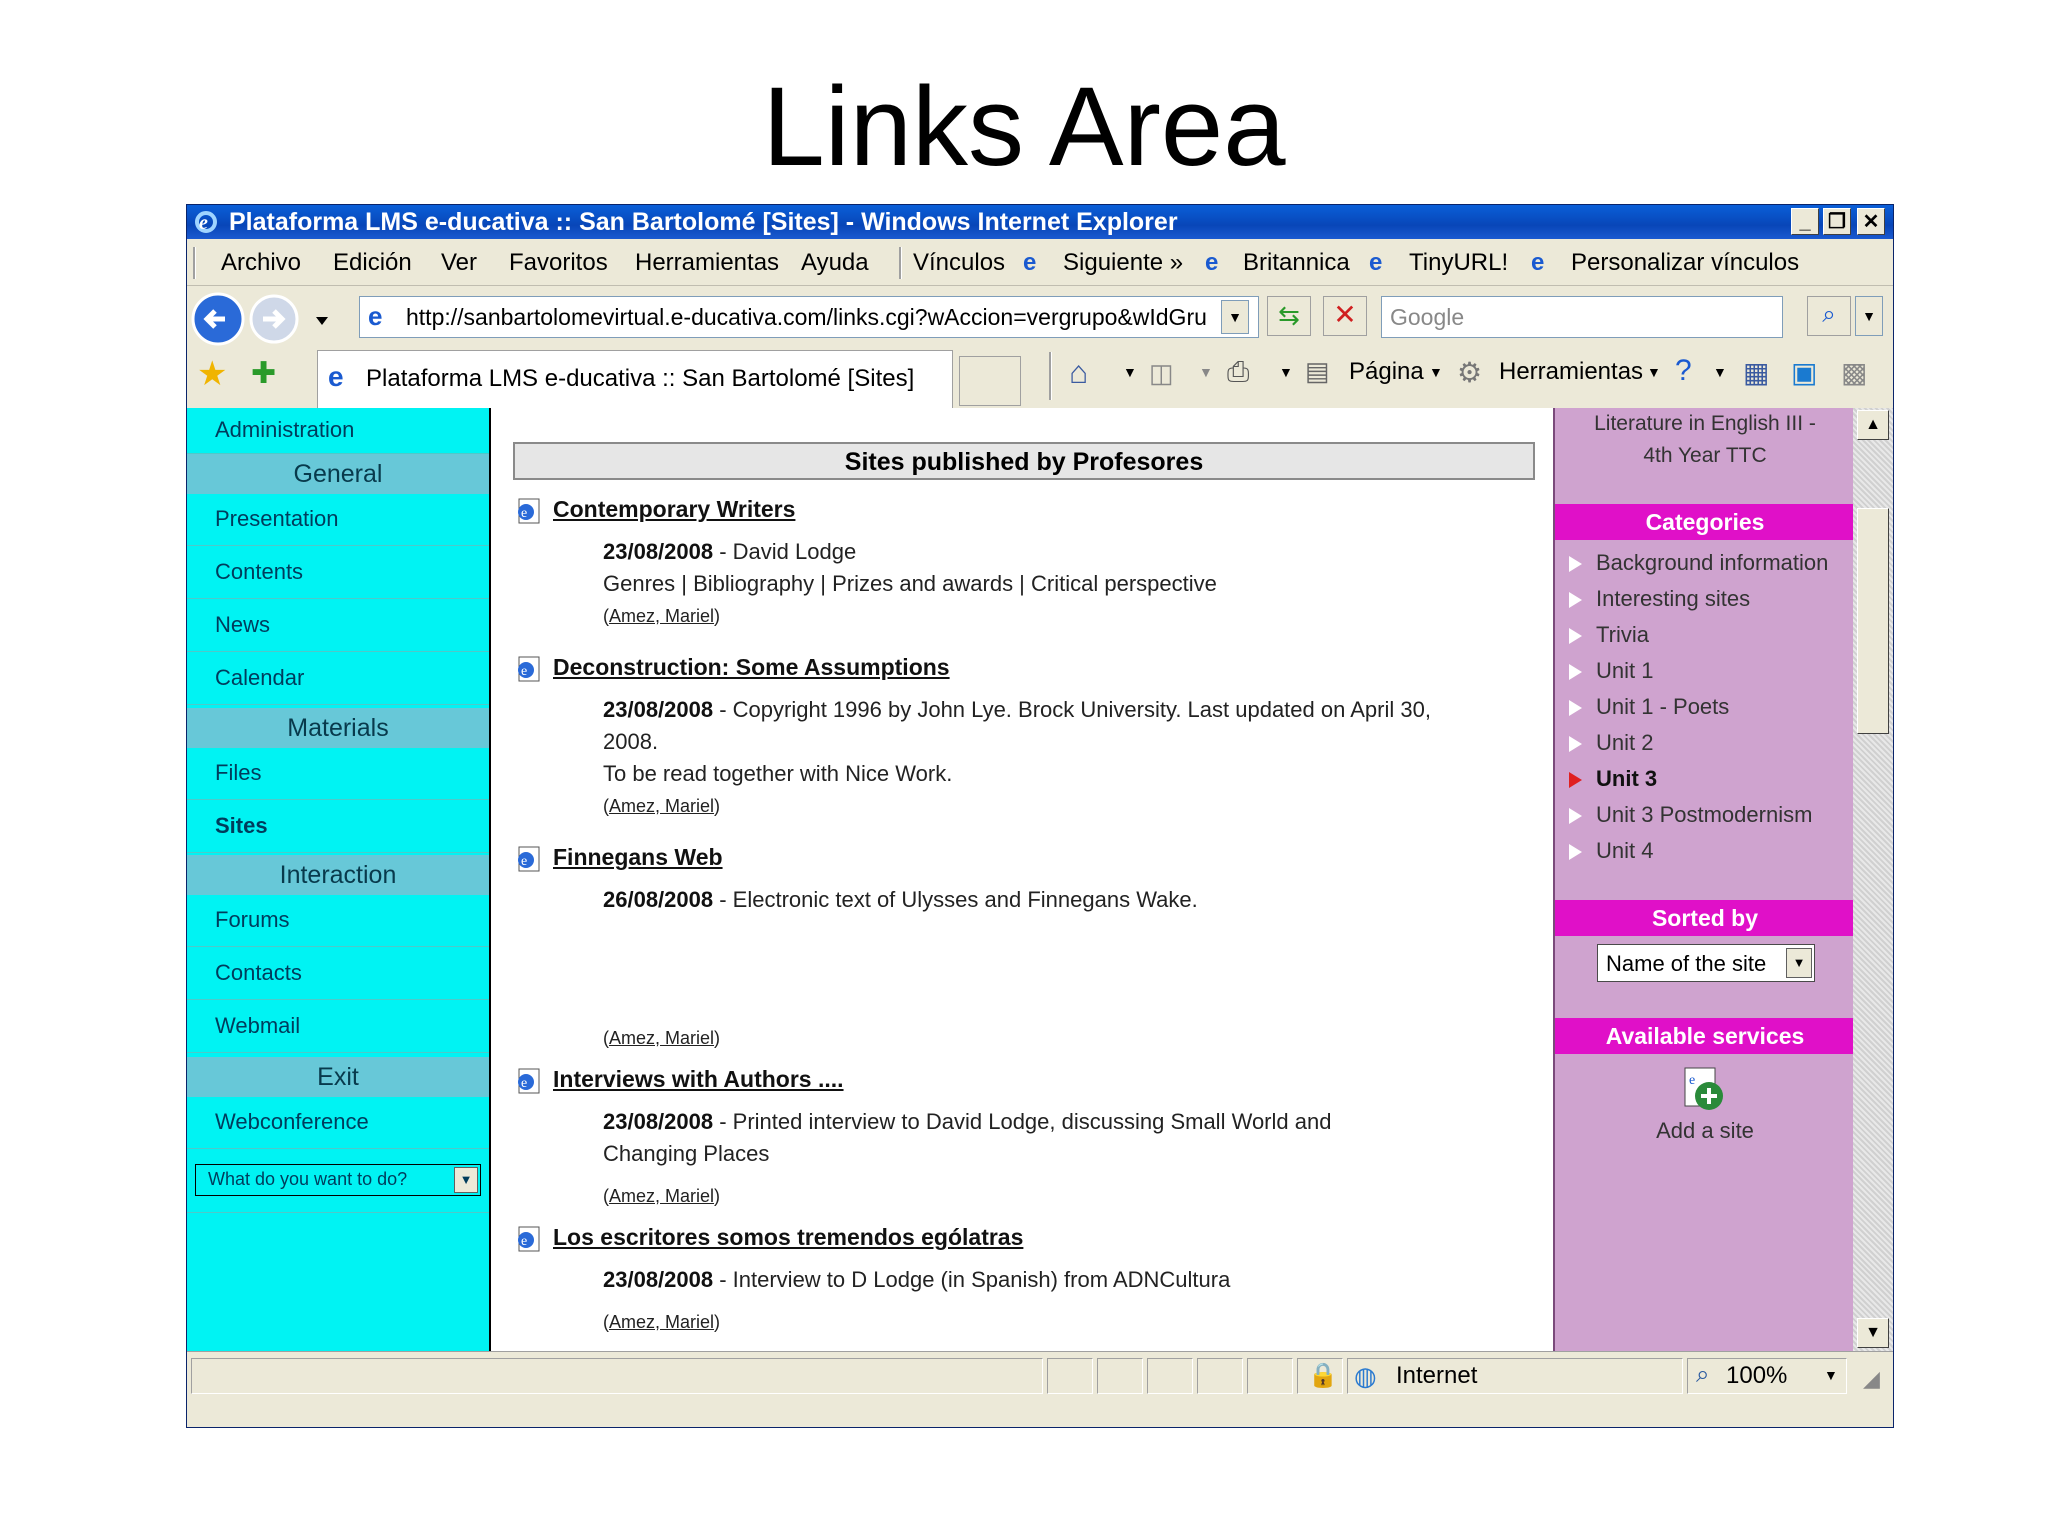 This screenshot has height=1536, width=2048. What do you see at coordinates (1854, 372) in the screenshot?
I see `toolbar-extra-icon: ▩` at bounding box center [1854, 372].